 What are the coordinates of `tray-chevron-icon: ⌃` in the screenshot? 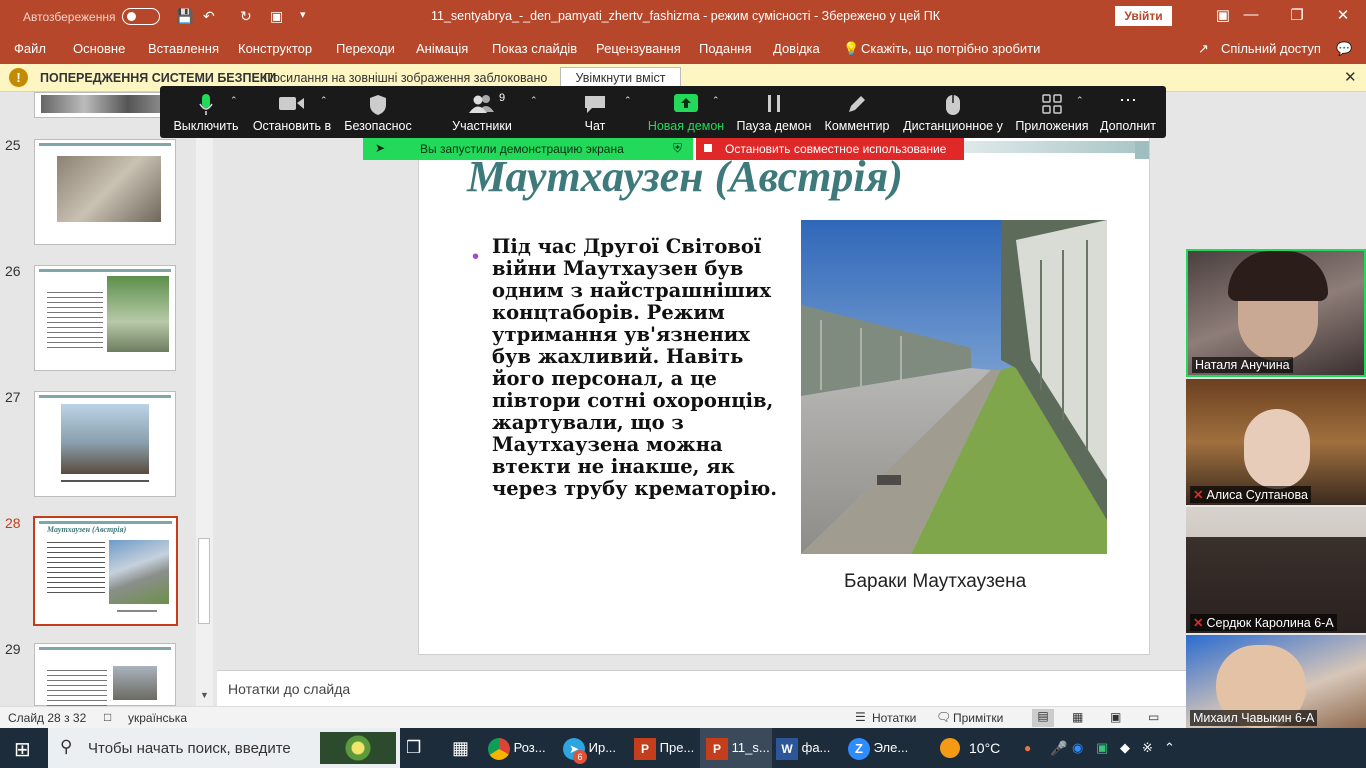 It's located at (1169, 748).